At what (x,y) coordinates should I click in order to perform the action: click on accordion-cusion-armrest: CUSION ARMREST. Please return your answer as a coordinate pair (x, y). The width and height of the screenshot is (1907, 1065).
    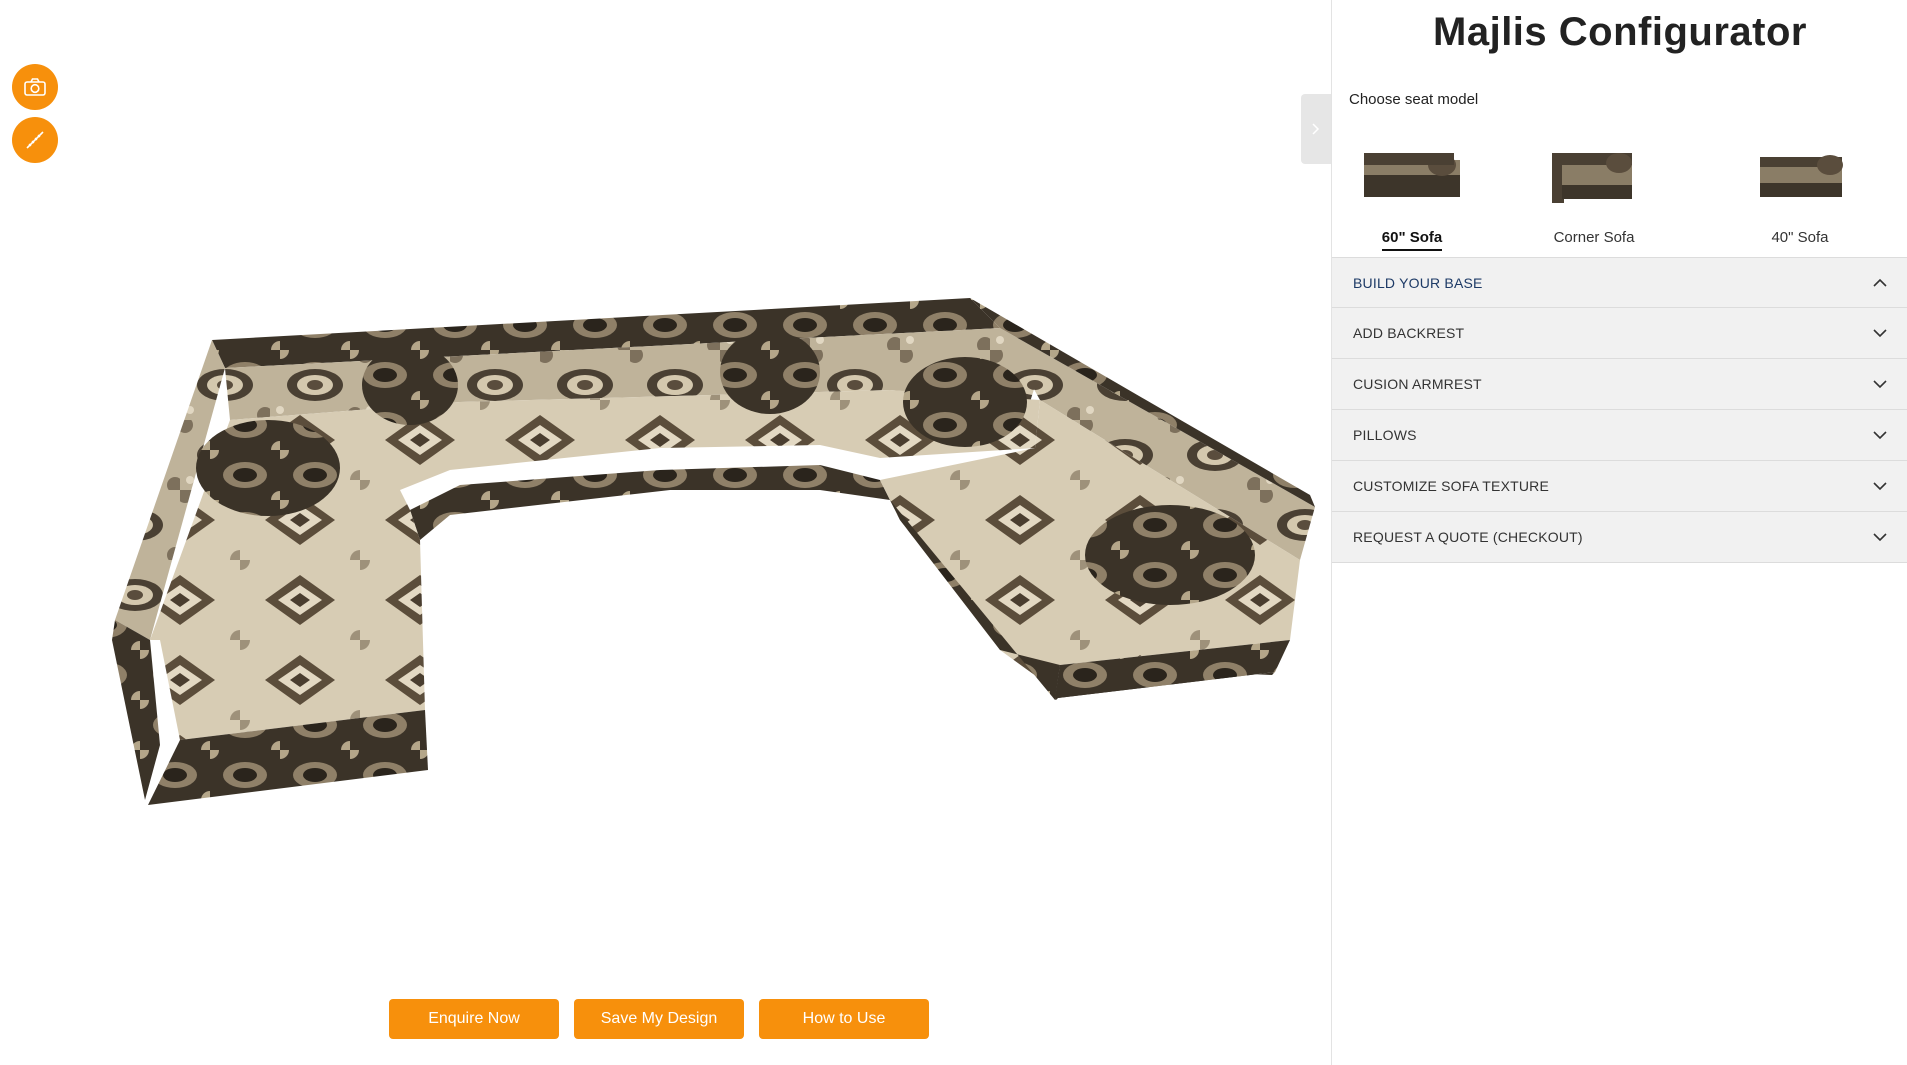
    Looking at the image, I should click on (1619, 384).